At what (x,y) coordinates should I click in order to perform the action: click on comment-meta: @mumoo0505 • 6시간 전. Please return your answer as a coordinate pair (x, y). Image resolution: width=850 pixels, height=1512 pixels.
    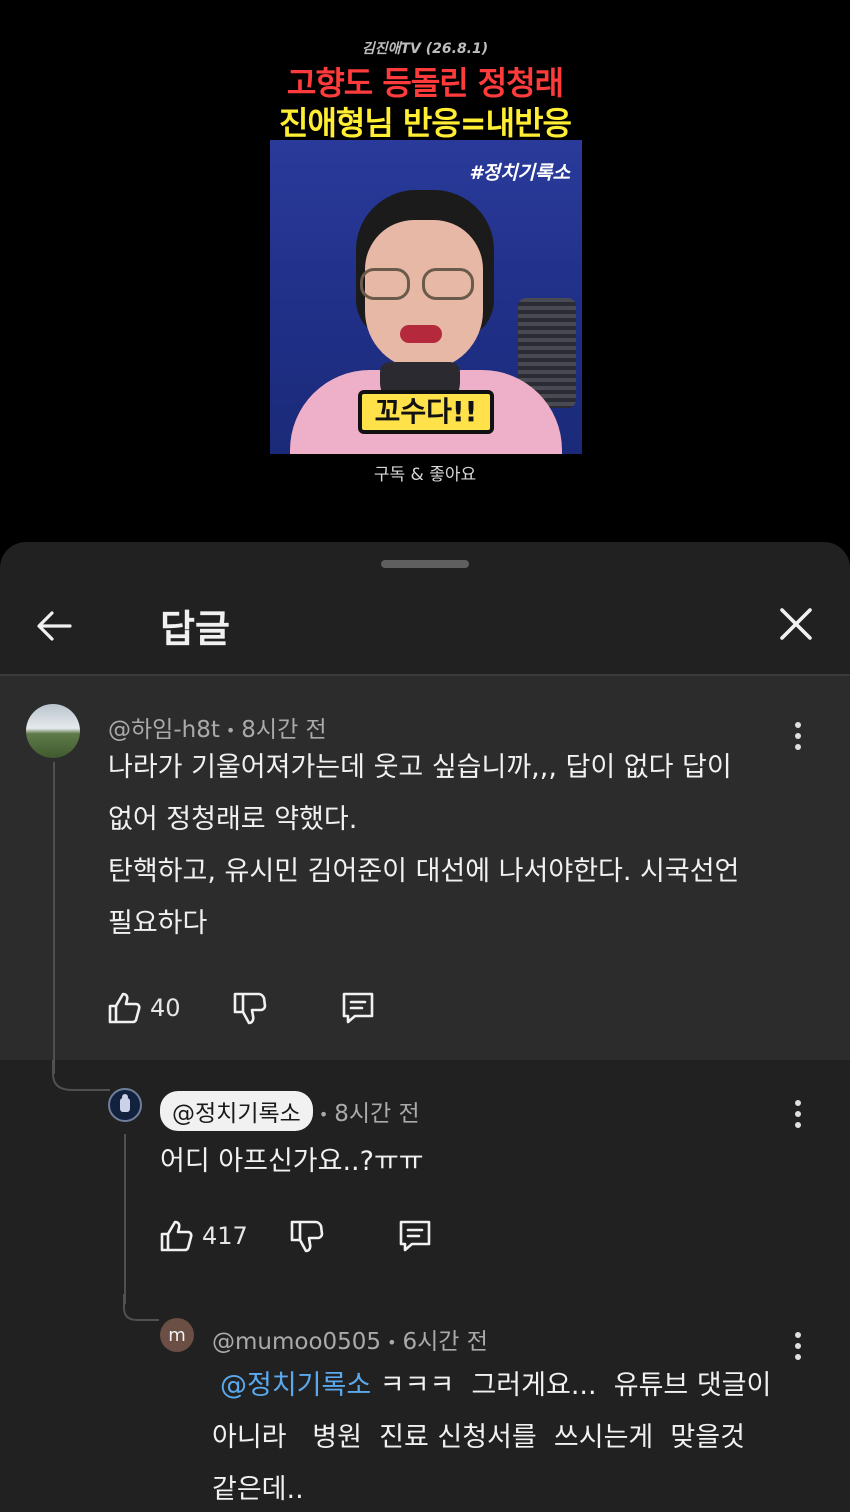
    Looking at the image, I should click on (350, 1342).